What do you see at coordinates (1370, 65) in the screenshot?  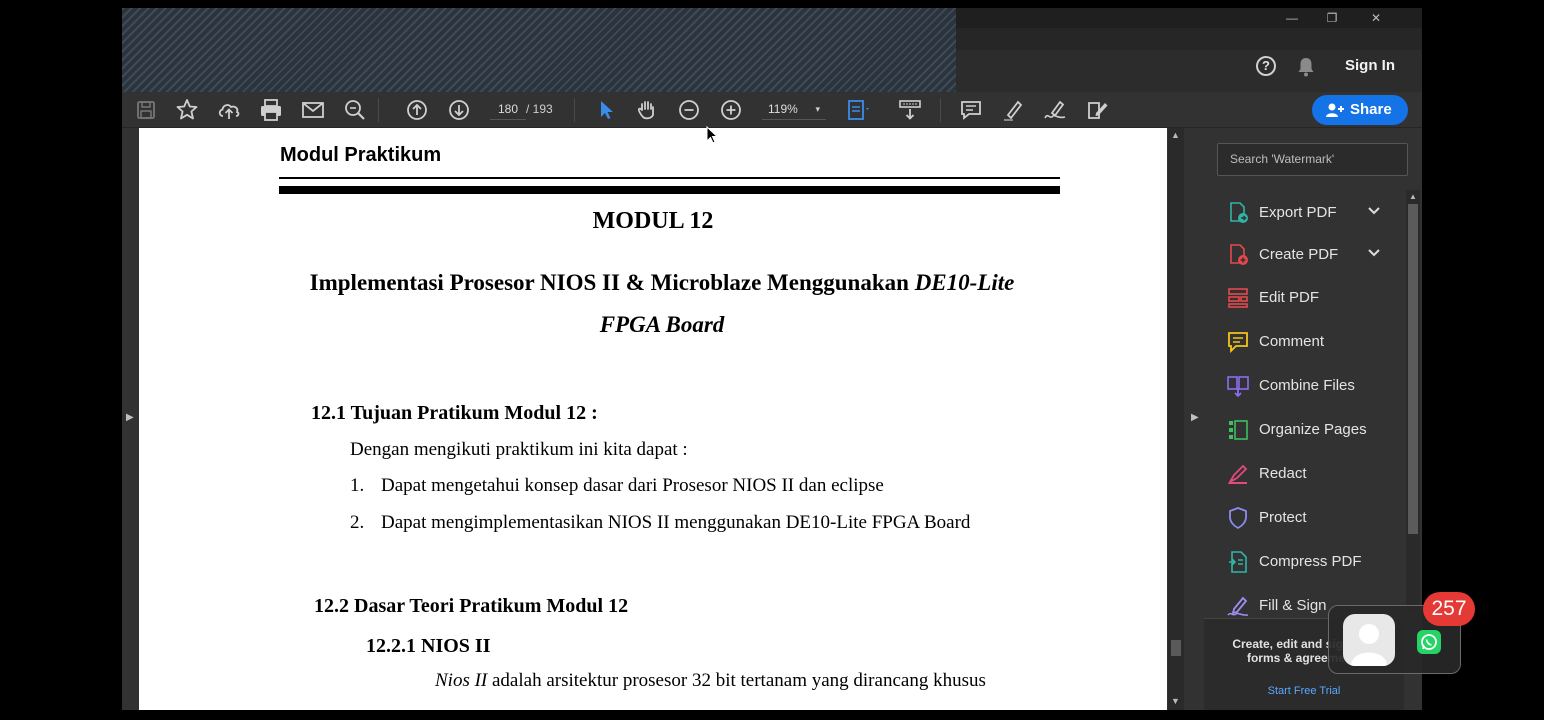 I see `sign-in-button: Sign In` at bounding box center [1370, 65].